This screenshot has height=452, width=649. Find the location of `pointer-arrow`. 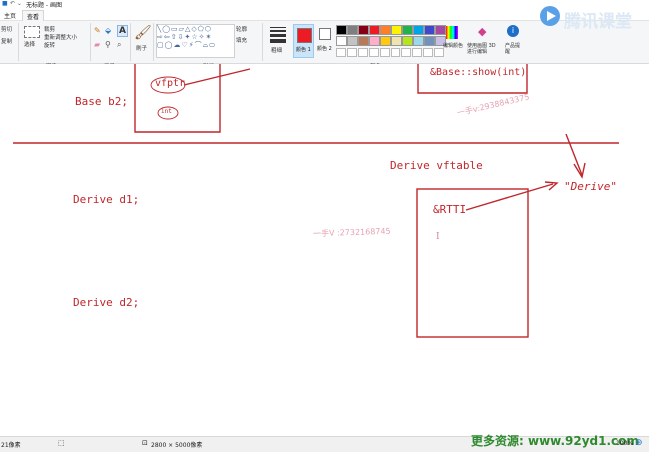

pointer-arrow is located at coordinates (574, 154).